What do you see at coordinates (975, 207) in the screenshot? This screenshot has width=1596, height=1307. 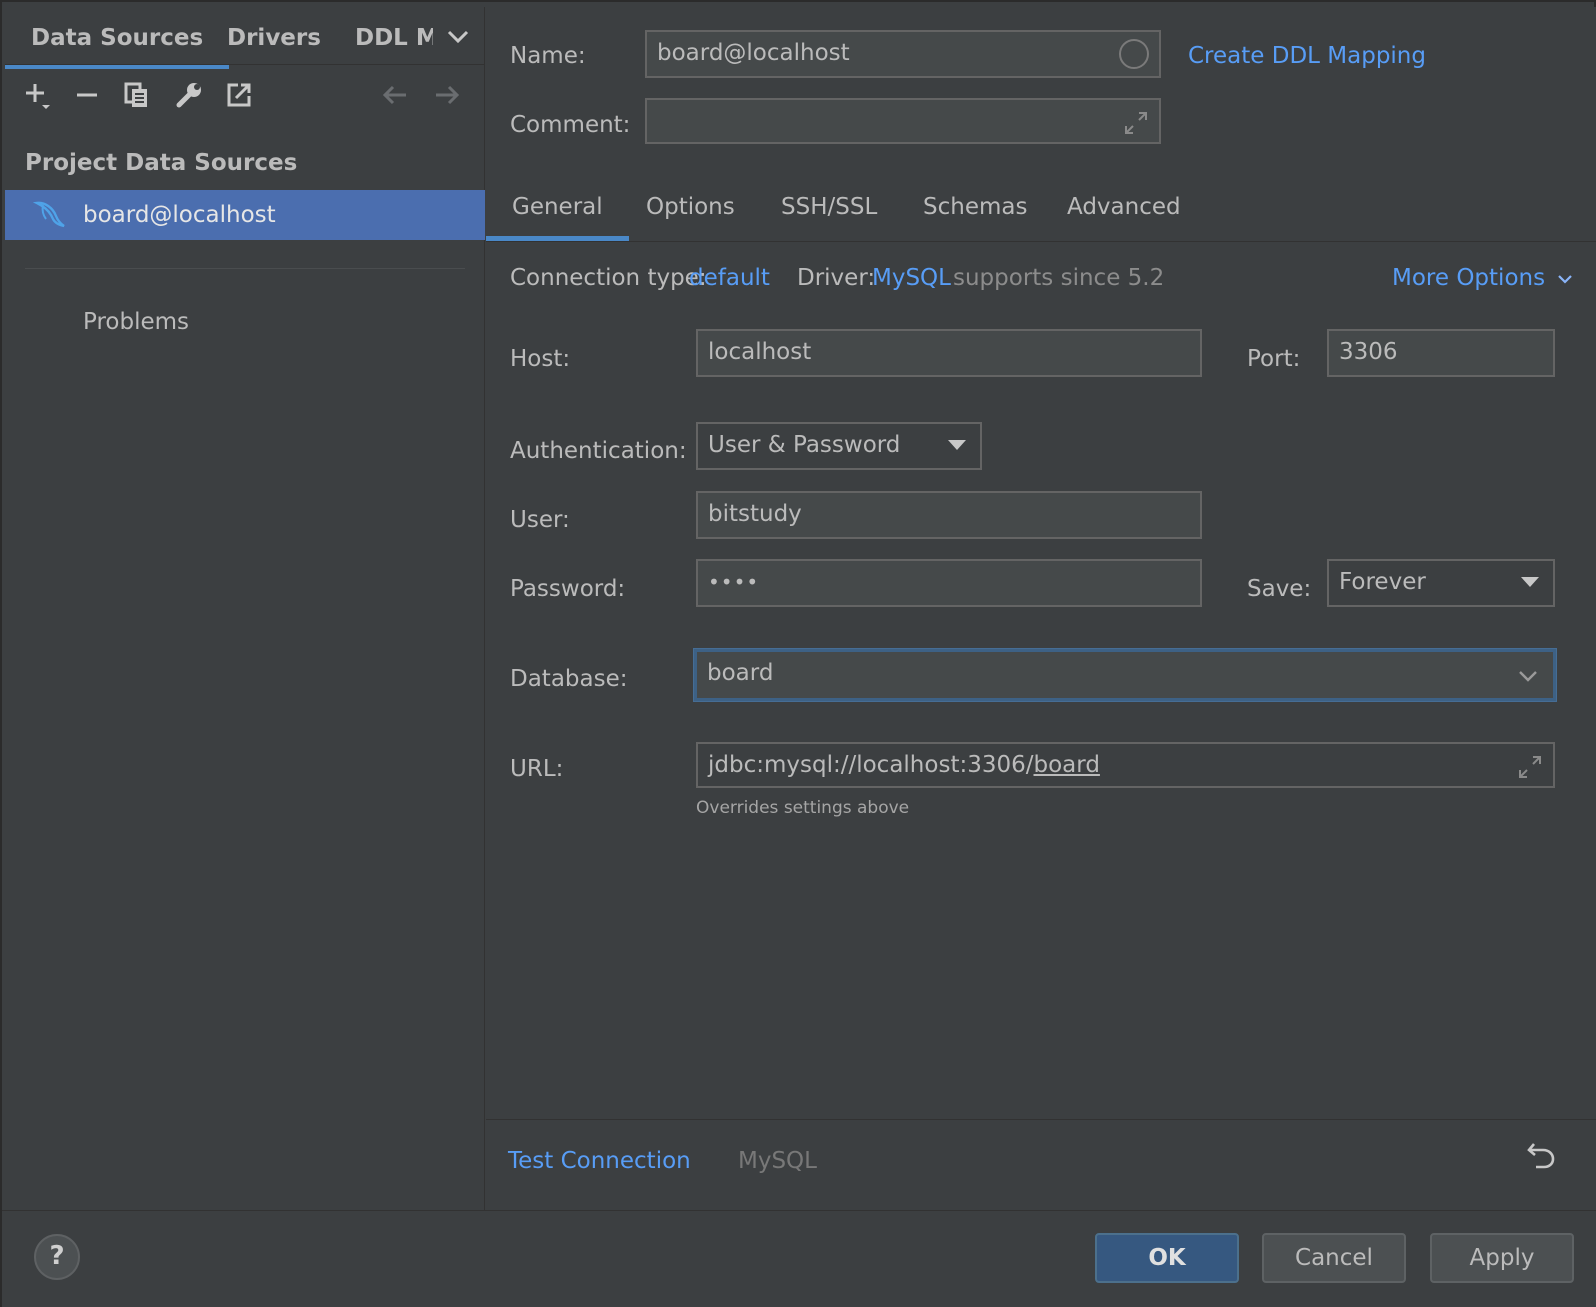 I see `tab-schemas: Schemas` at bounding box center [975, 207].